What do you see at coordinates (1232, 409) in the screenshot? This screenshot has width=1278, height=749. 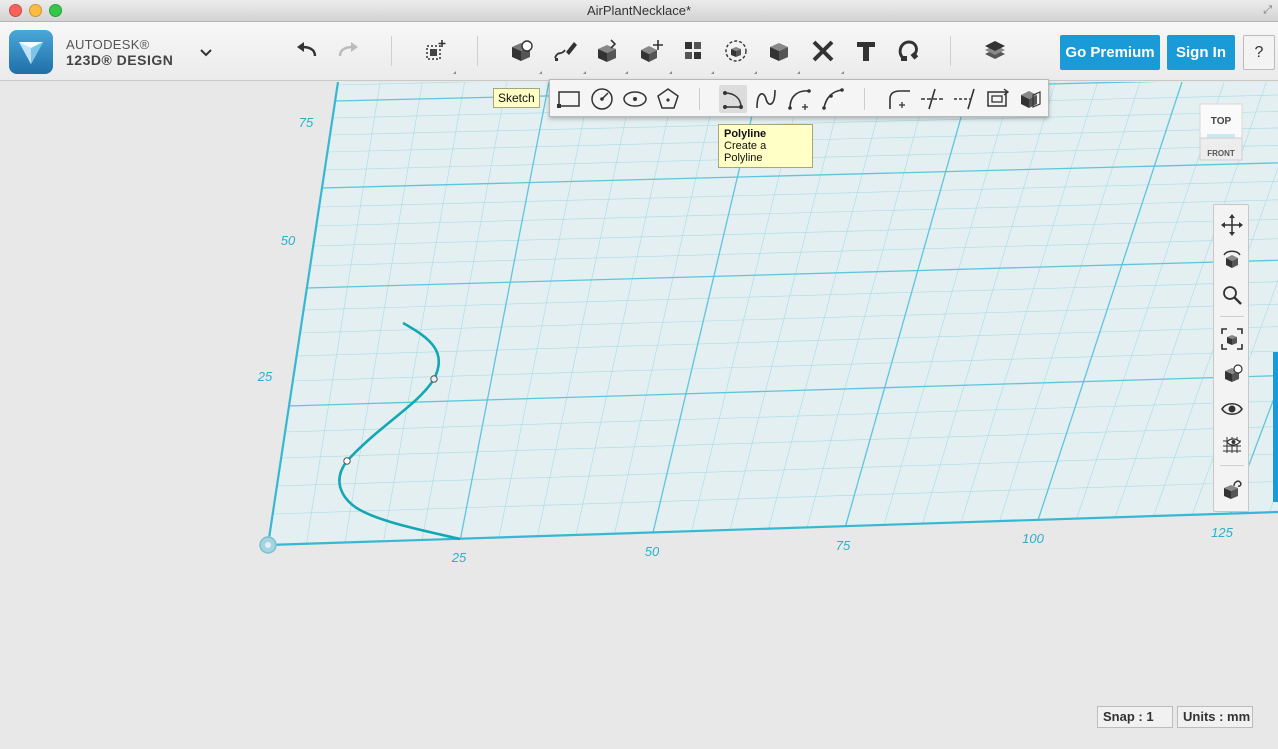 I see `visibility-icon` at bounding box center [1232, 409].